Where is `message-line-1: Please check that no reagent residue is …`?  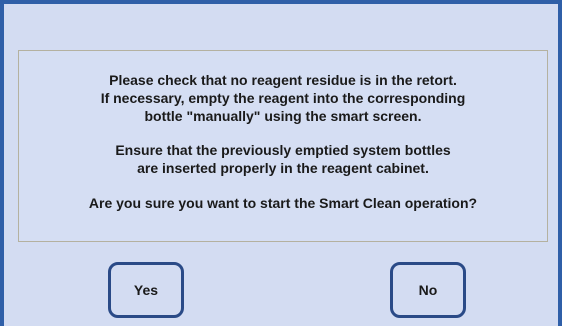
message-line-1: Please check that no reagent residue is … is located at coordinates (283, 80).